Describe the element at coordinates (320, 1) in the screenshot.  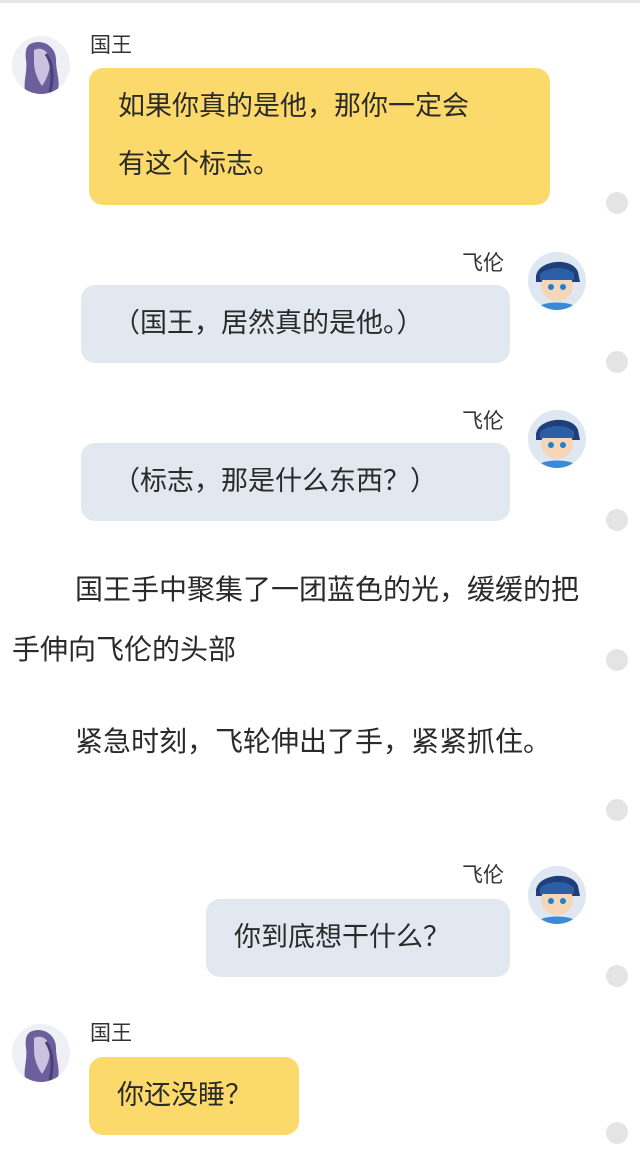
I see `top-divider` at that location.